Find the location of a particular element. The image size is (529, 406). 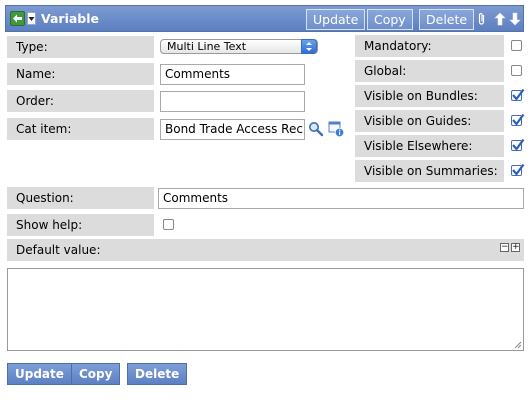

arrow-up-icon is located at coordinates (500, 19).